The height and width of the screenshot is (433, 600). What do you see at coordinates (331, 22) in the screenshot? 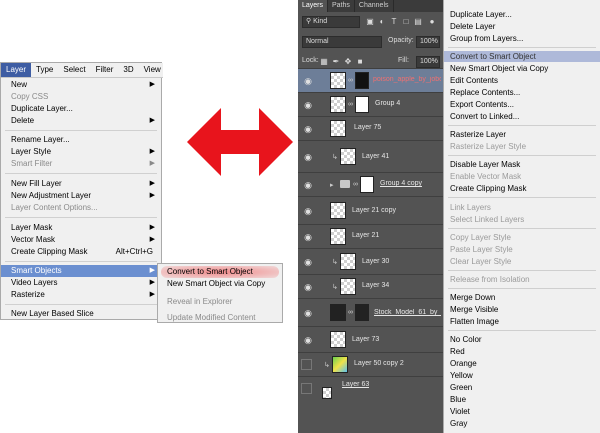
I see `kind-filter-dropdown: ⚲ Kind` at bounding box center [331, 22].